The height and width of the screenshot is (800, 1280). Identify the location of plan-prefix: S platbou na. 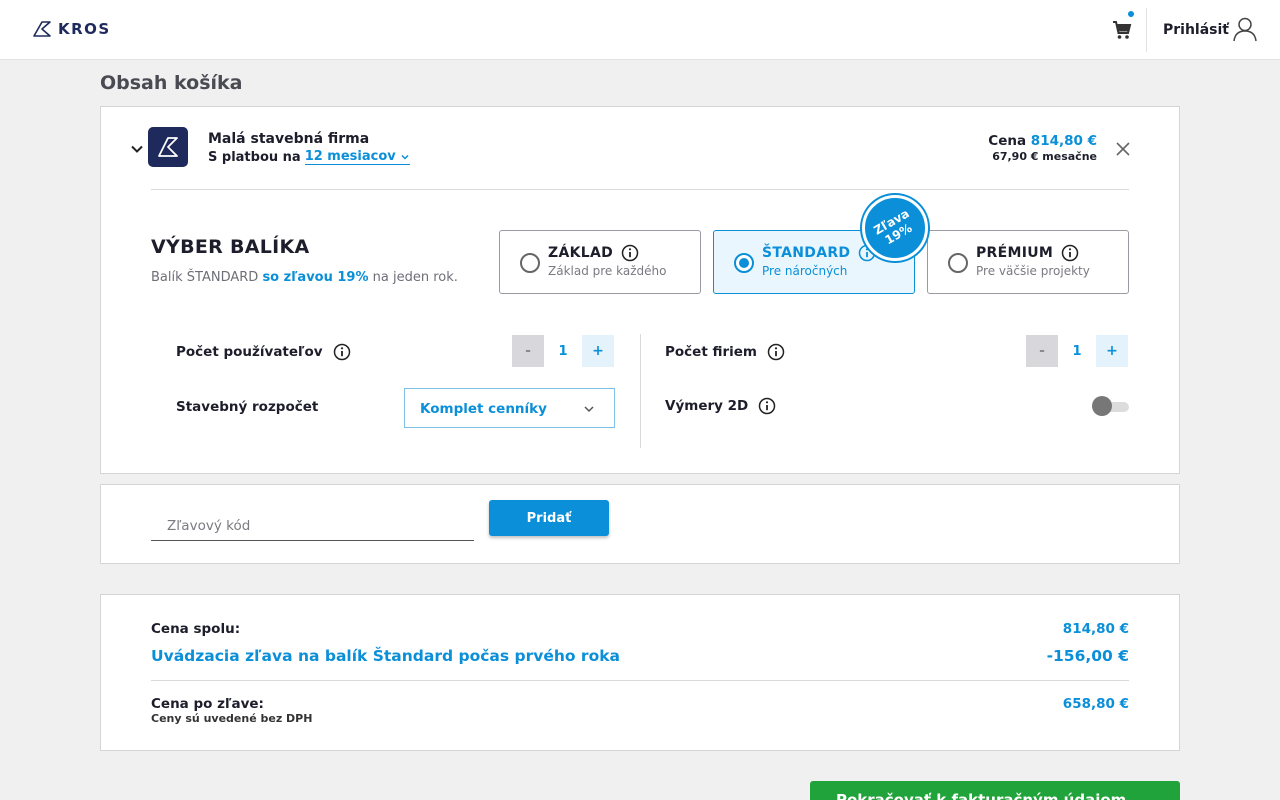
(254, 157).